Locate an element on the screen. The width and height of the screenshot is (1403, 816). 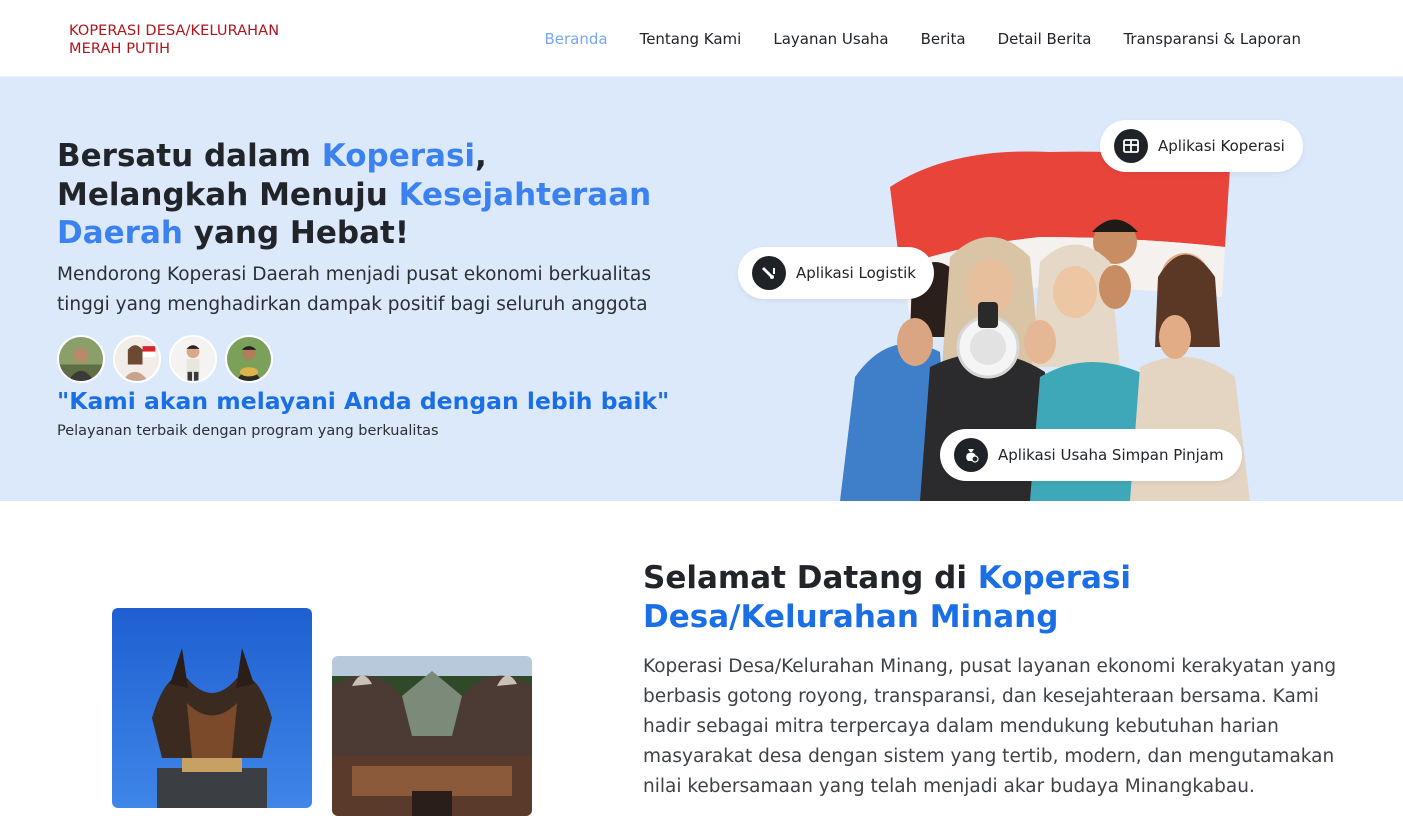
nav-item-berita: Berita is located at coordinates (943, 39).